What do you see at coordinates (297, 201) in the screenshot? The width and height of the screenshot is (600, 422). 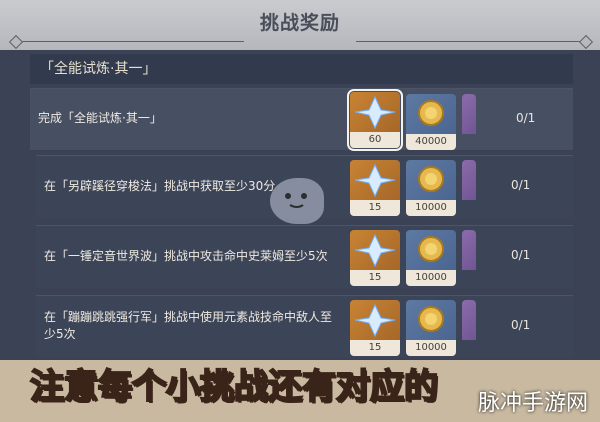 I see `ghost-mascot-icon` at bounding box center [297, 201].